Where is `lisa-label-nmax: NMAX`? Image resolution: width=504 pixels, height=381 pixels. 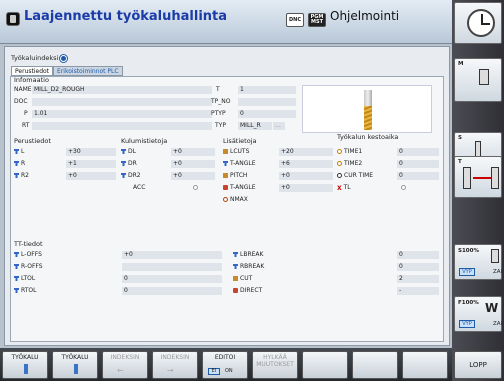
lisa-label-nmax: NMAX is located at coordinates (235, 200).